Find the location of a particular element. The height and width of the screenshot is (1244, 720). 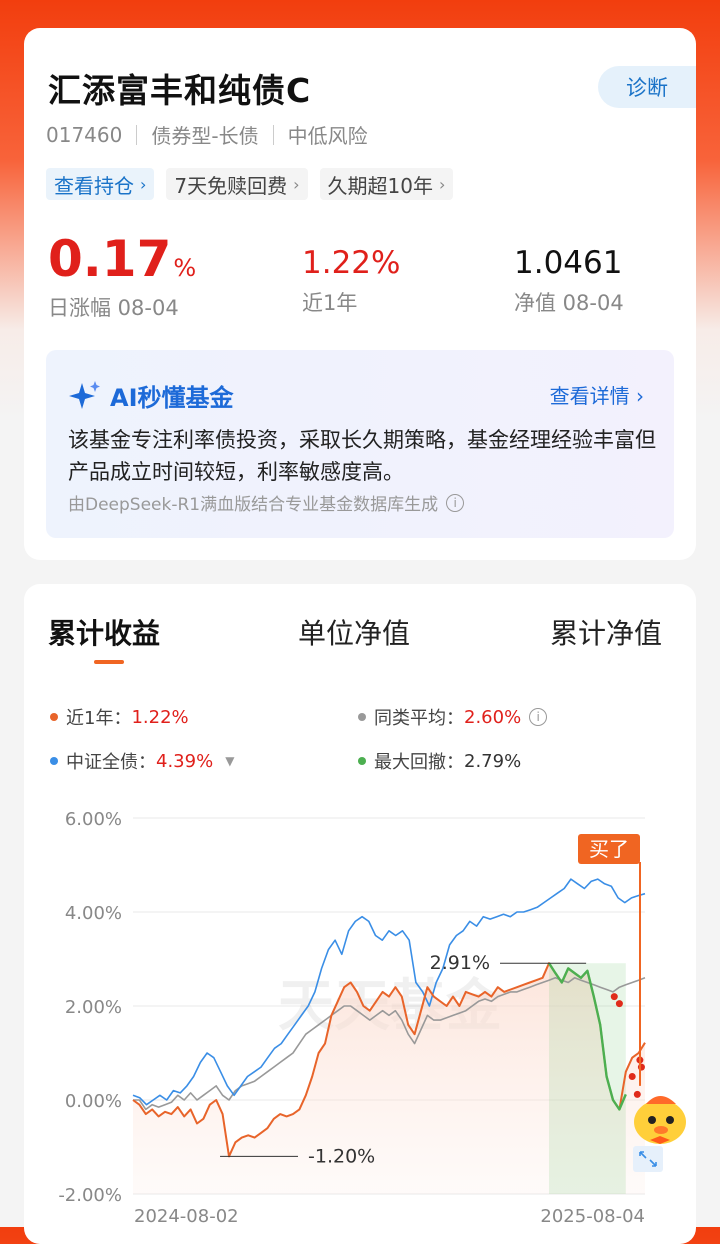

fund-risk: 中低风险 is located at coordinates (327, 136).